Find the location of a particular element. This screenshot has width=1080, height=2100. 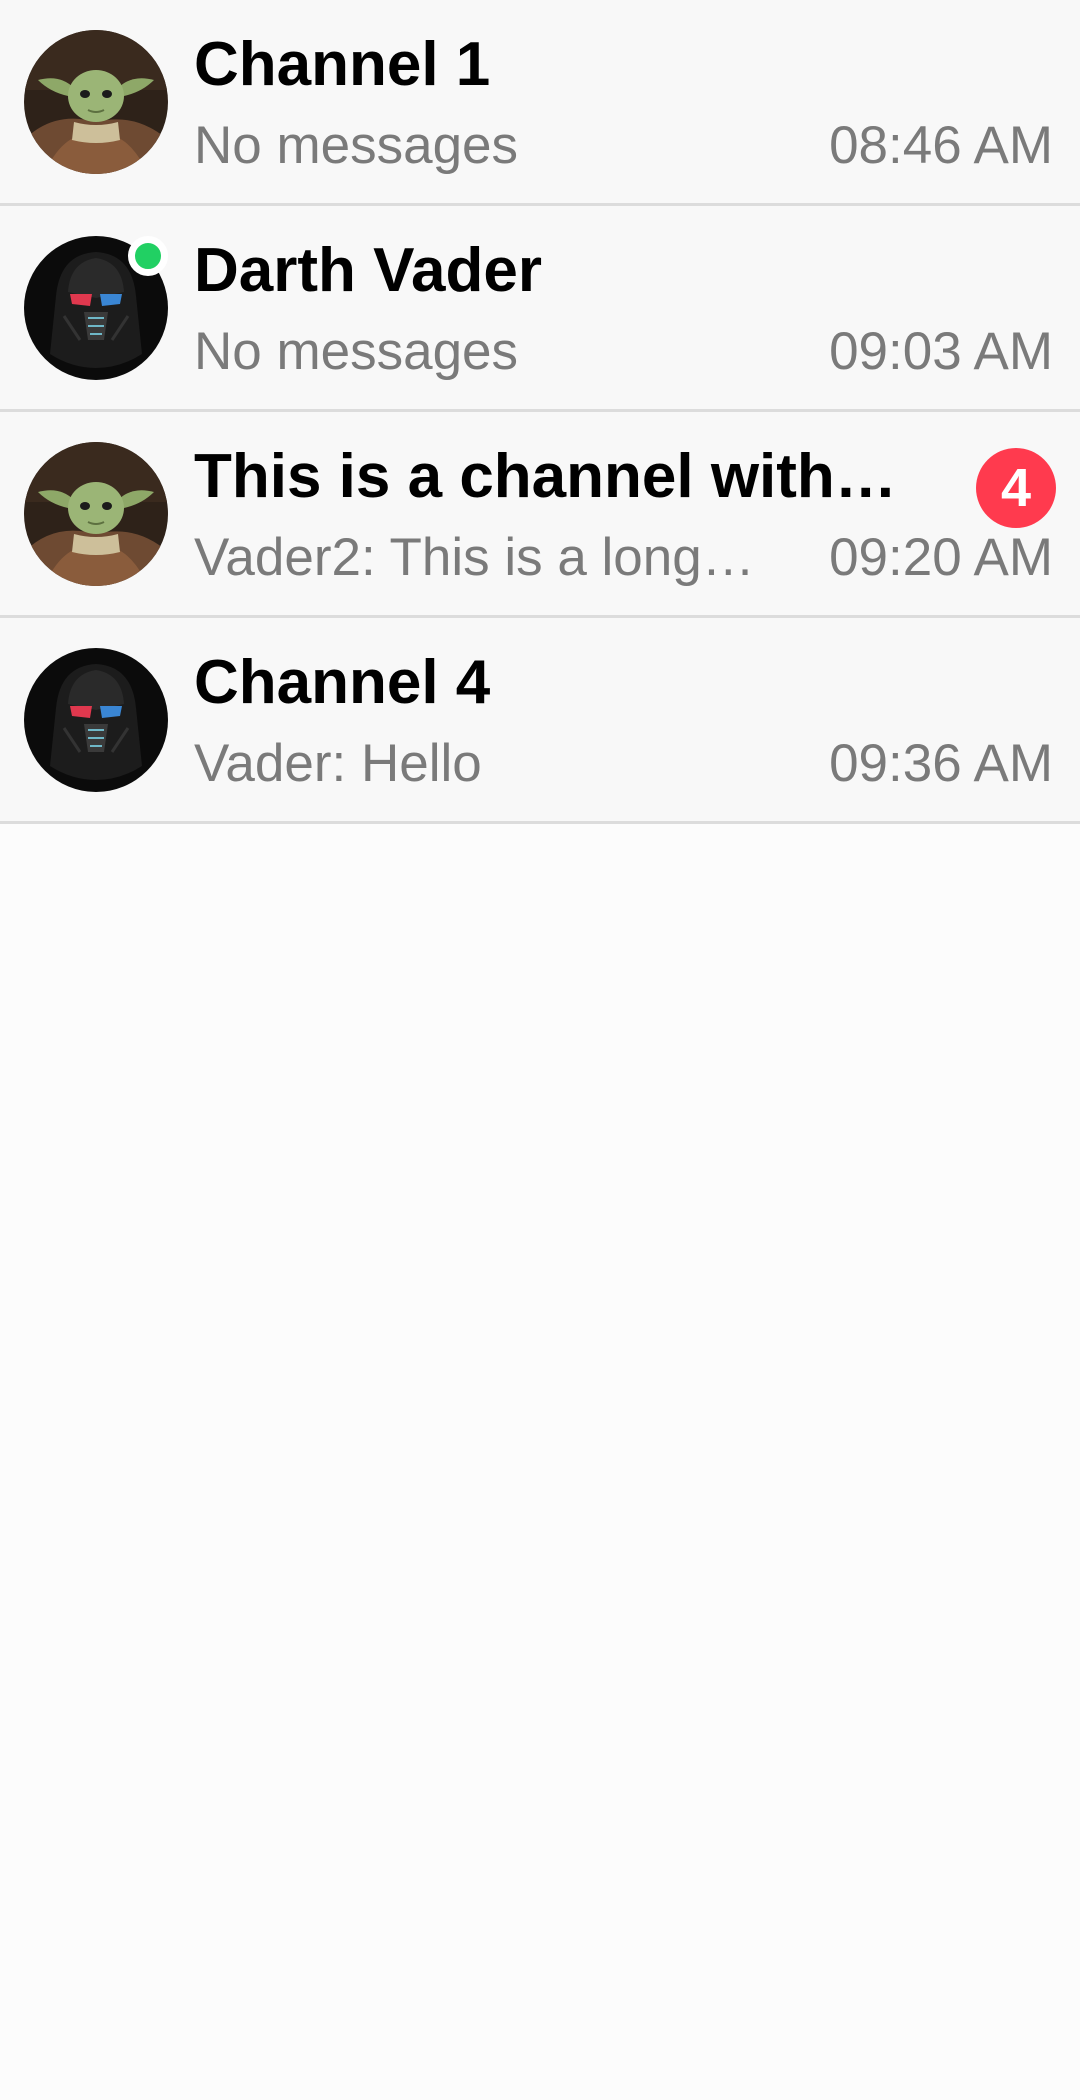

message-timestamp: 09:36 AM is located at coordinates (941, 763).